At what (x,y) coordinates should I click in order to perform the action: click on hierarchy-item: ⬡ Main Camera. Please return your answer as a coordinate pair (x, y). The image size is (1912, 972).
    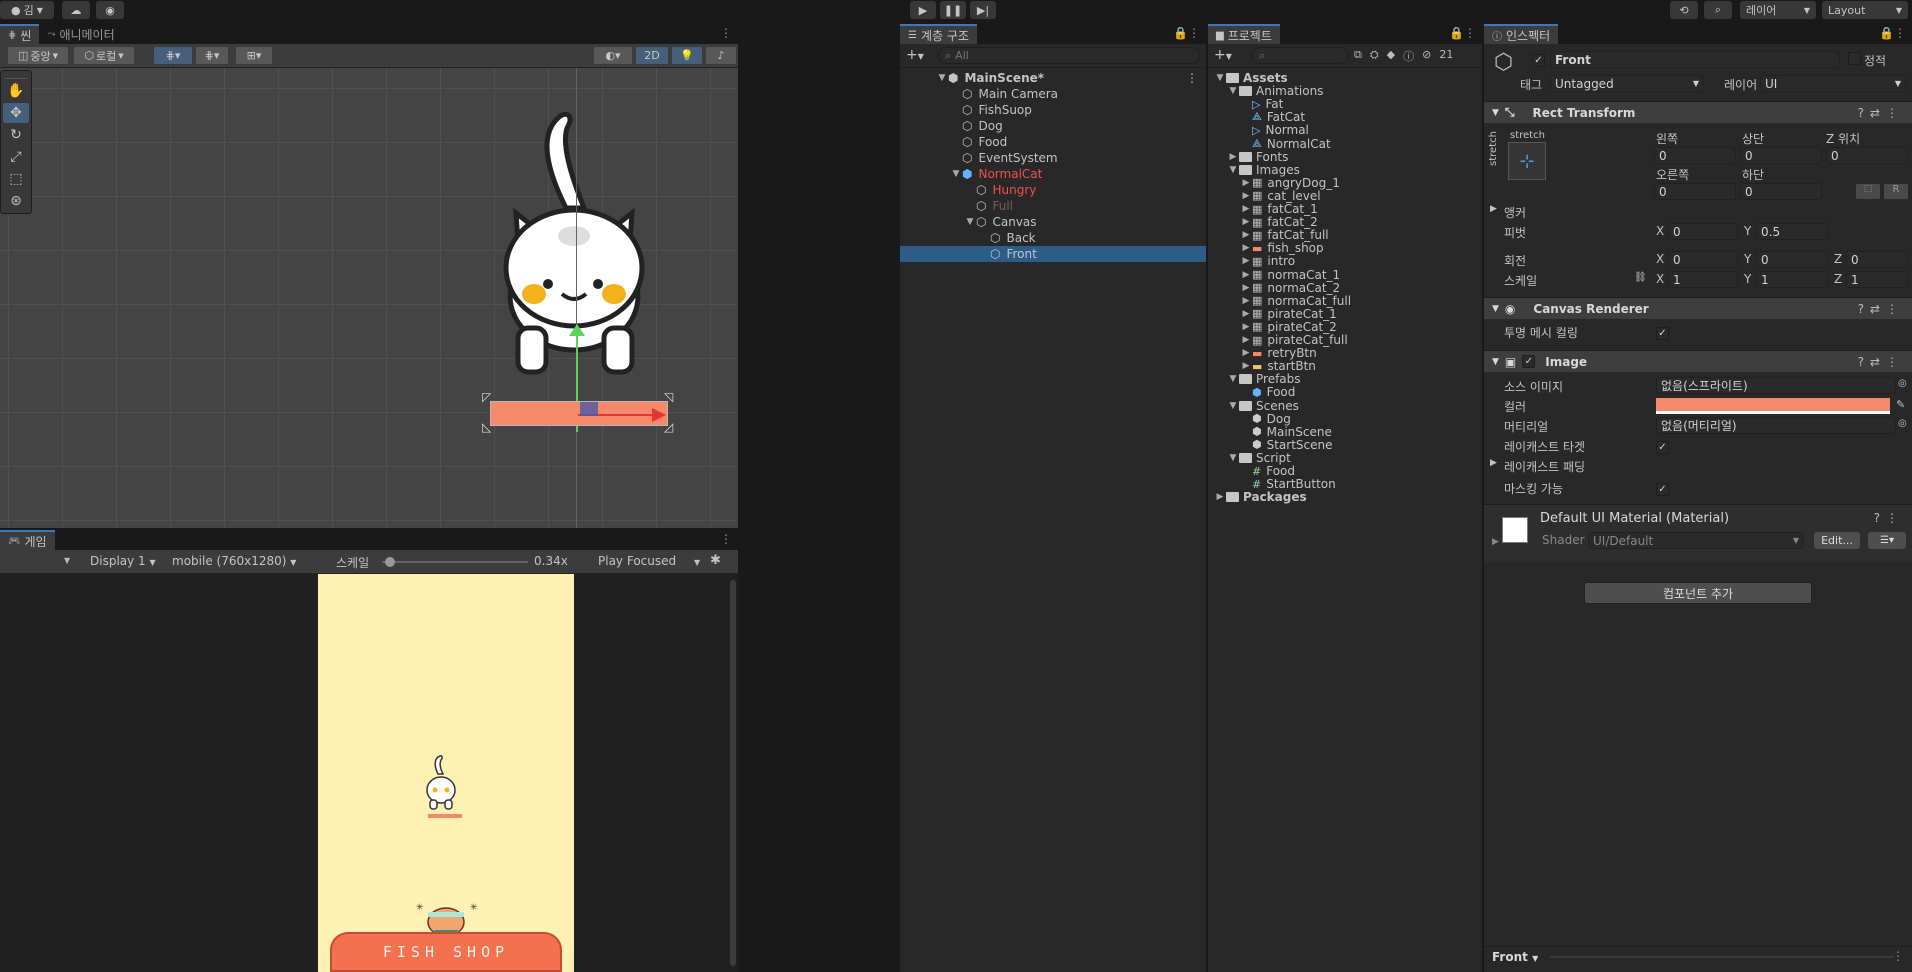
    Looking at the image, I should click on (1053, 94).